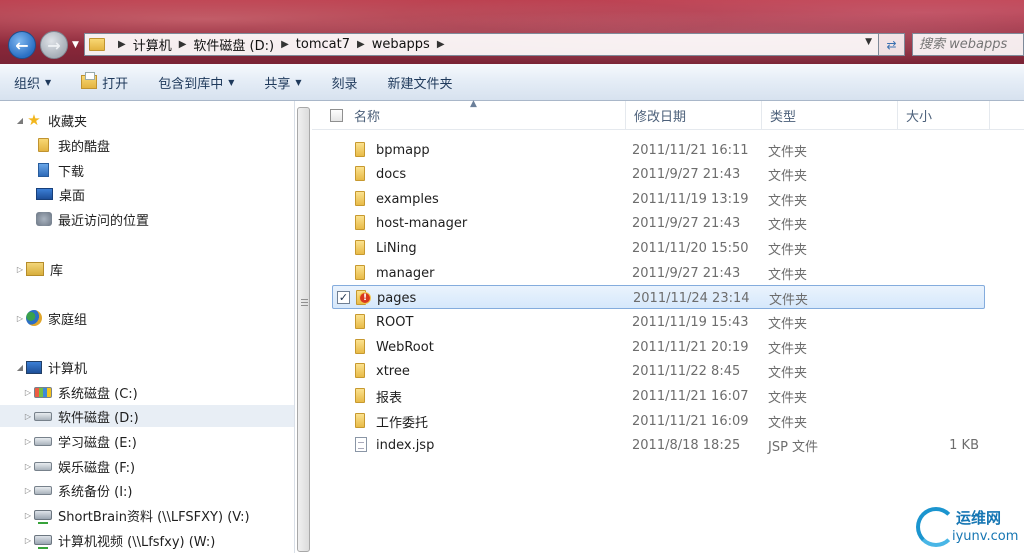 This screenshot has width=1024, height=553. What do you see at coordinates (304, 303) in the screenshot?
I see `grip-icon` at bounding box center [304, 303].